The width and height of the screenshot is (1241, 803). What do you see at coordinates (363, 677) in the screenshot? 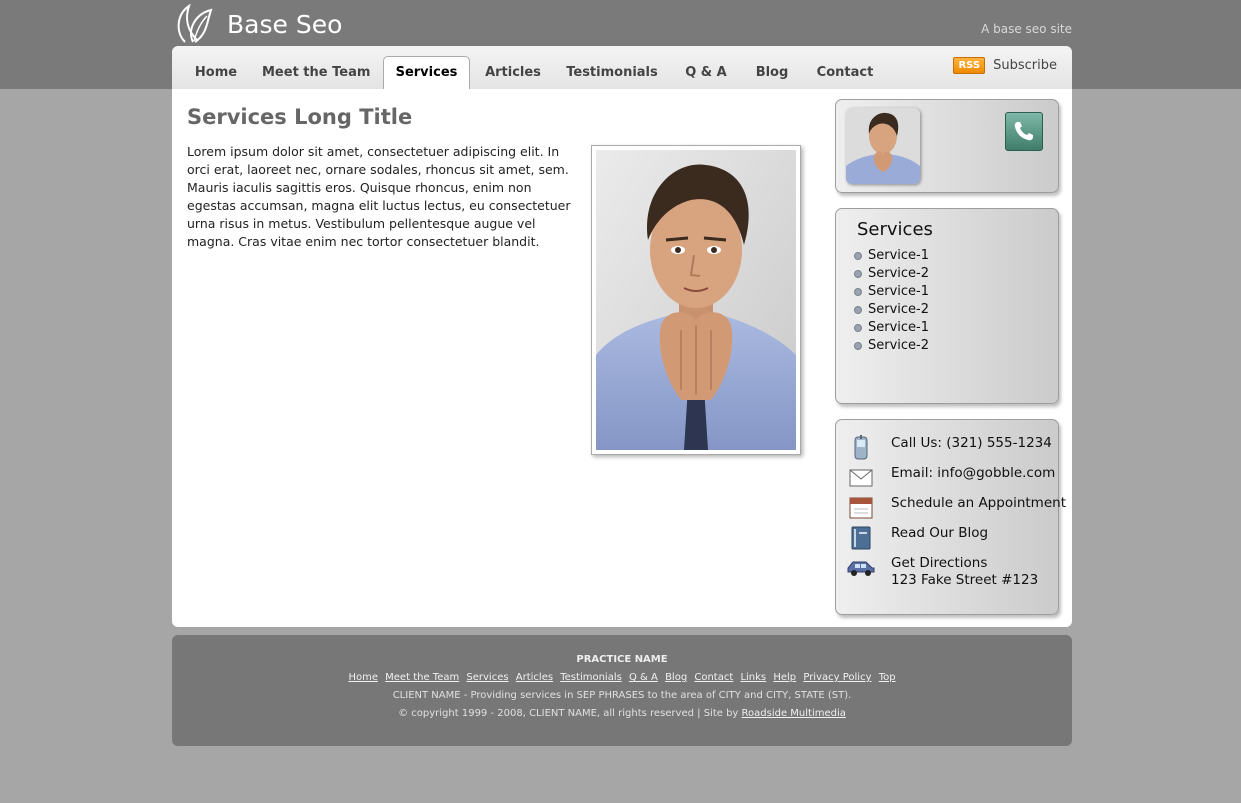
I see `footer-link-home: Home` at bounding box center [363, 677].